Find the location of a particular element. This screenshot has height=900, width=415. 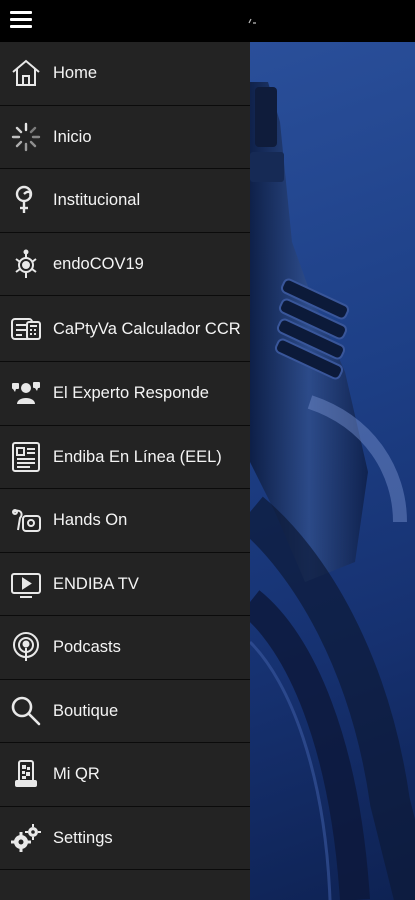

loading-icon is located at coordinates (26, 137).